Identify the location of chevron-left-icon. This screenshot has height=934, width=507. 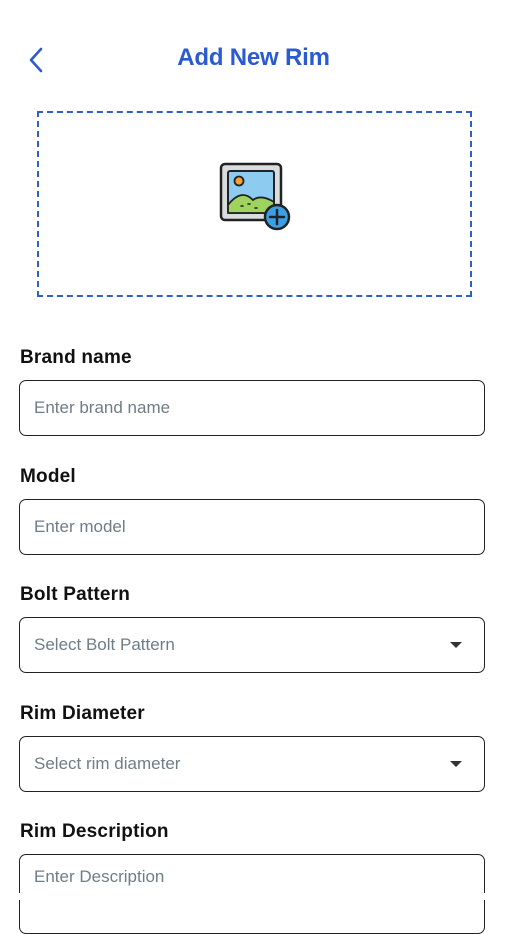
(36, 60).